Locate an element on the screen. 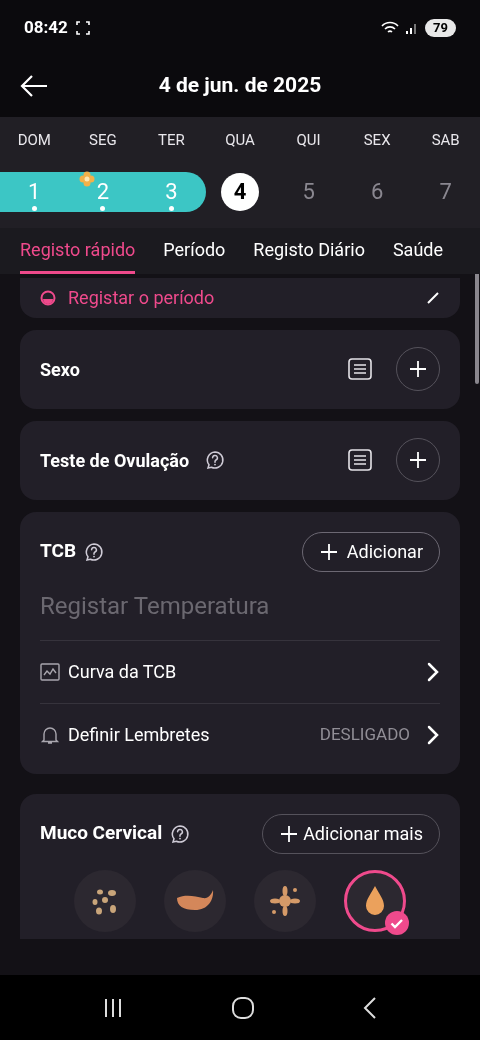 The height and width of the screenshot is (1040, 480). date-title: 4 de jun. de 2025 is located at coordinates (240, 86).